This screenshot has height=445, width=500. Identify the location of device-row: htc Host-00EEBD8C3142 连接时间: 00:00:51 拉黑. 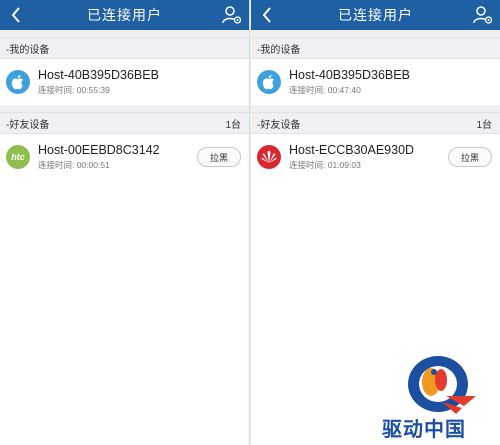
(124, 157).